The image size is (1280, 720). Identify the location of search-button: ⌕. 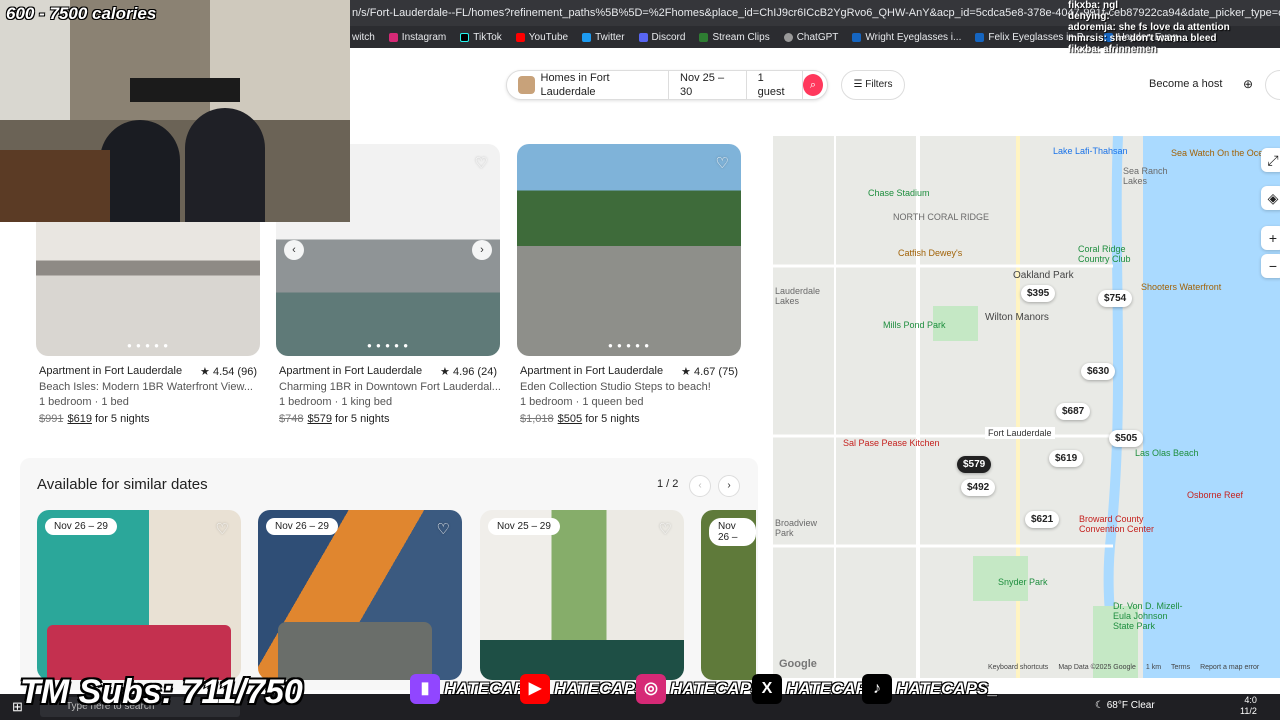
(813, 85).